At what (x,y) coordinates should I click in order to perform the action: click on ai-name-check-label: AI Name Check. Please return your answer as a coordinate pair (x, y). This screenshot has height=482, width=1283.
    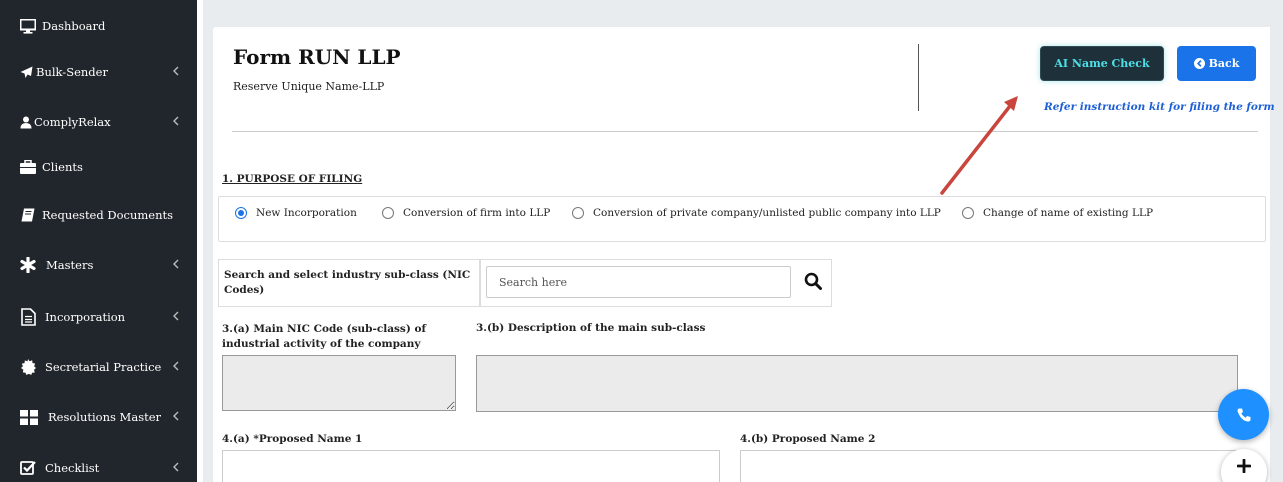
    Looking at the image, I should click on (1102, 63).